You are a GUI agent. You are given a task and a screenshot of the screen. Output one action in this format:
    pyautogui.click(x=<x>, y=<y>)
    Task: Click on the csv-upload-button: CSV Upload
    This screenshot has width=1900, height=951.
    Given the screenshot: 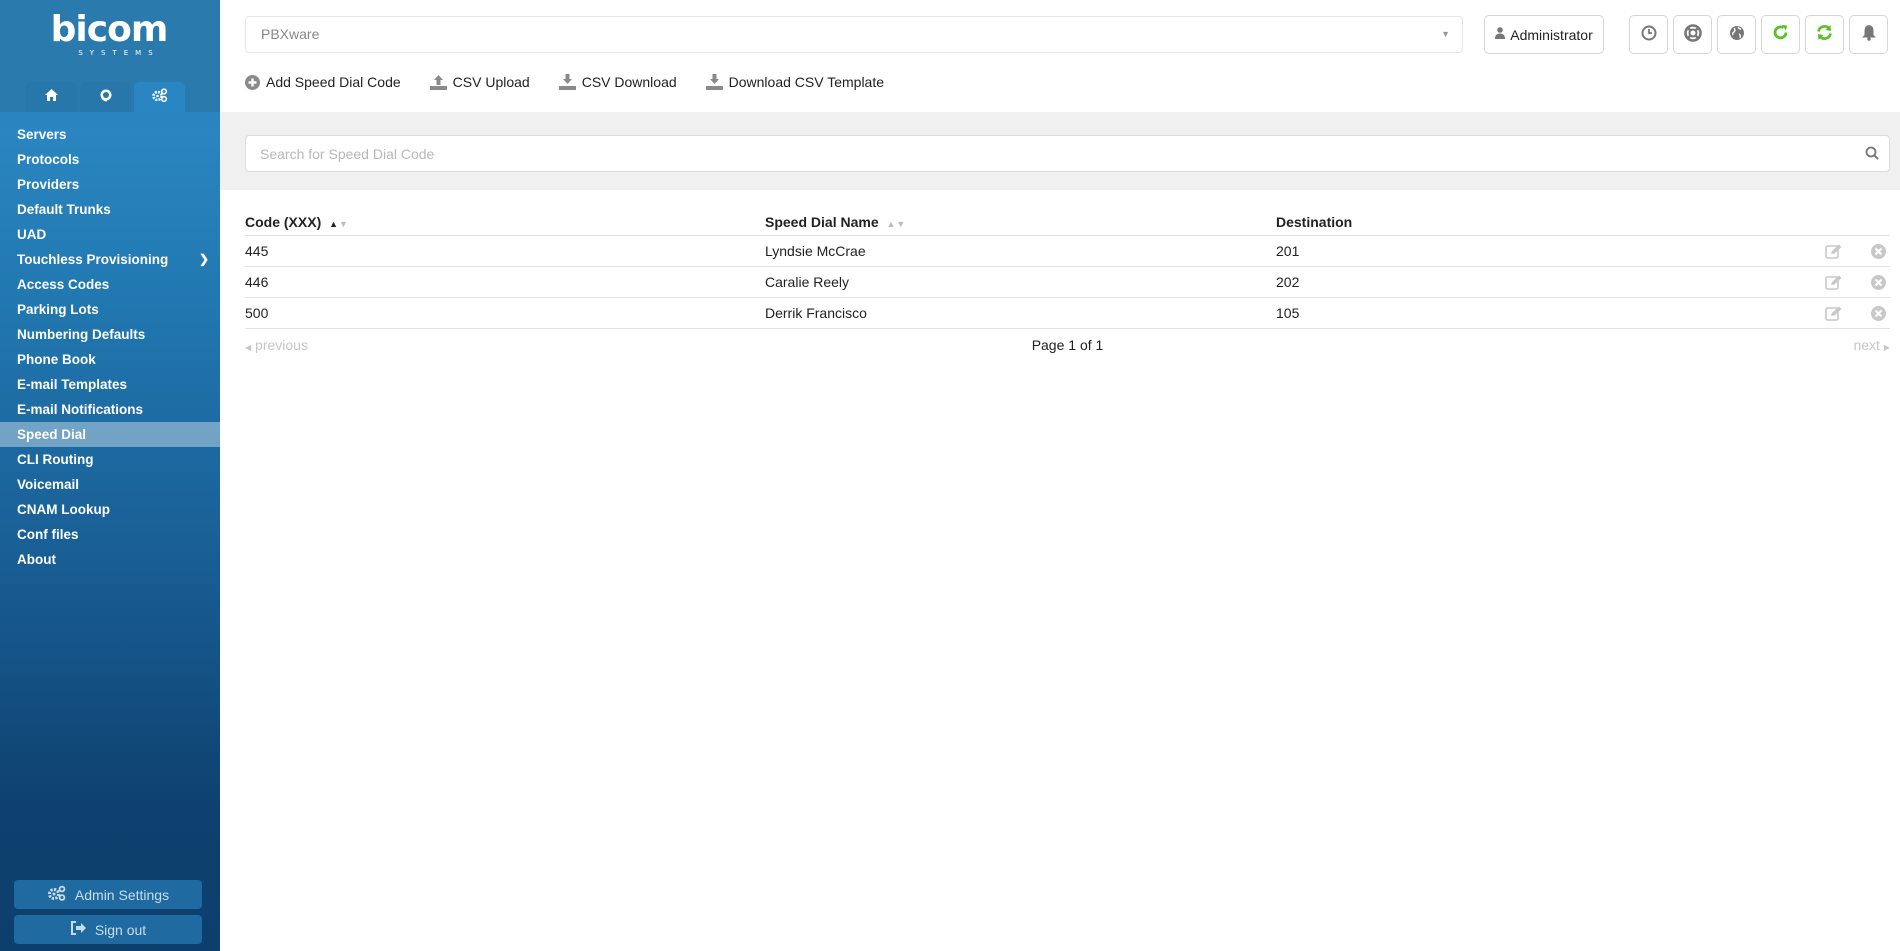 What is the action you would take?
    pyautogui.click(x=479, y=82)
    